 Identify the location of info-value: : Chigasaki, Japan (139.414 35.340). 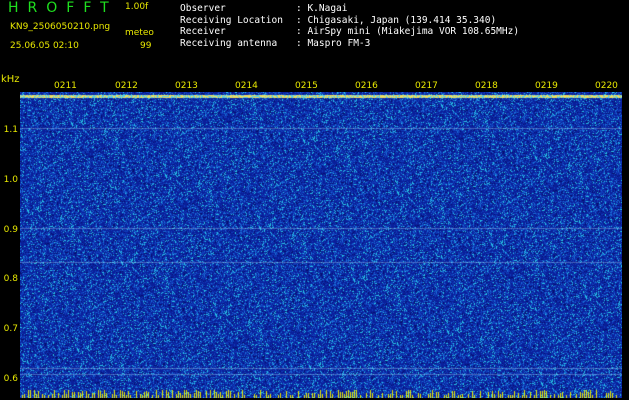
(396, 20).